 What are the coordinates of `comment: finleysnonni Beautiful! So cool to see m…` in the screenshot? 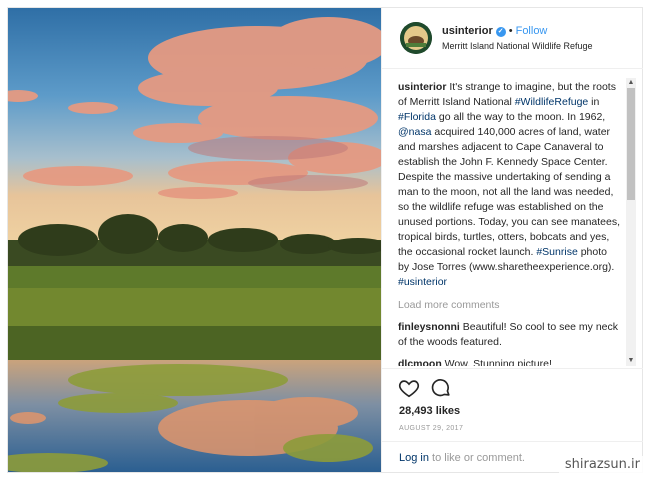 It's located at (509, 335).